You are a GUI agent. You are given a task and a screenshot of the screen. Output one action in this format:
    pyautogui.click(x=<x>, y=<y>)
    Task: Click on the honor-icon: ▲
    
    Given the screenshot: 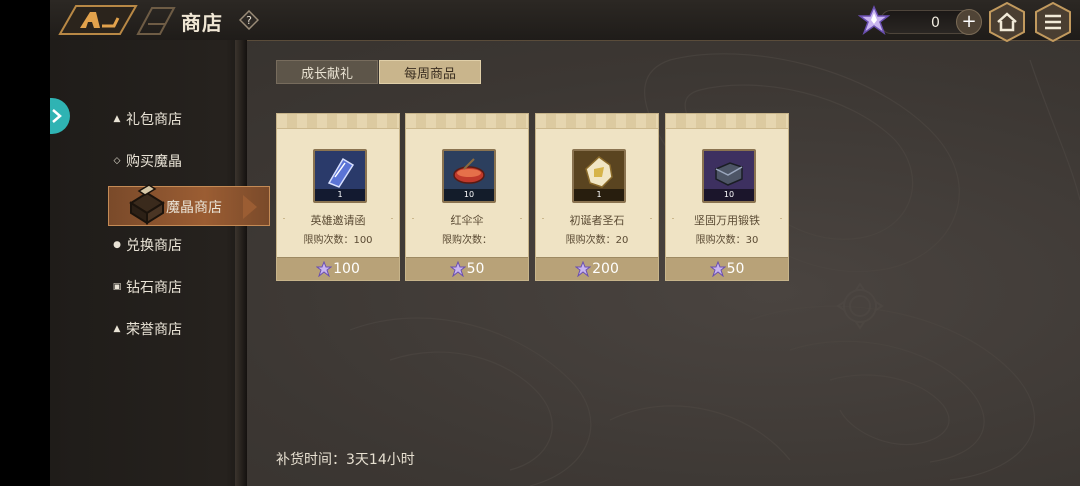 What is the action you would take?
    pyautogui.click(x=117, y=329)
    